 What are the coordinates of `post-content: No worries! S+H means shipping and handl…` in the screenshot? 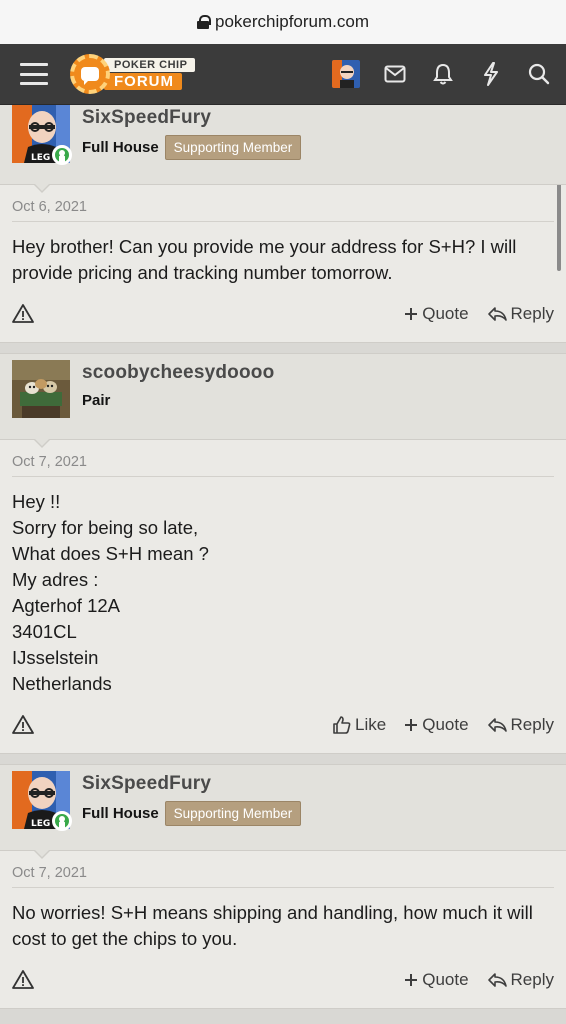 It's located at (272, 925).